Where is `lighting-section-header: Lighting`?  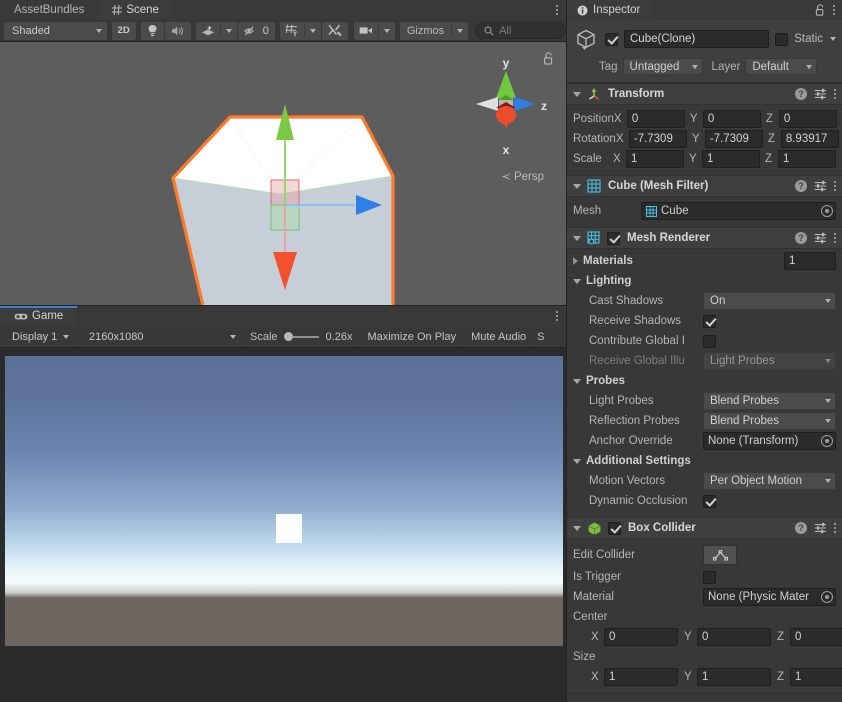 lighting-section-header: Lighting is located at coordinates (704, 281).